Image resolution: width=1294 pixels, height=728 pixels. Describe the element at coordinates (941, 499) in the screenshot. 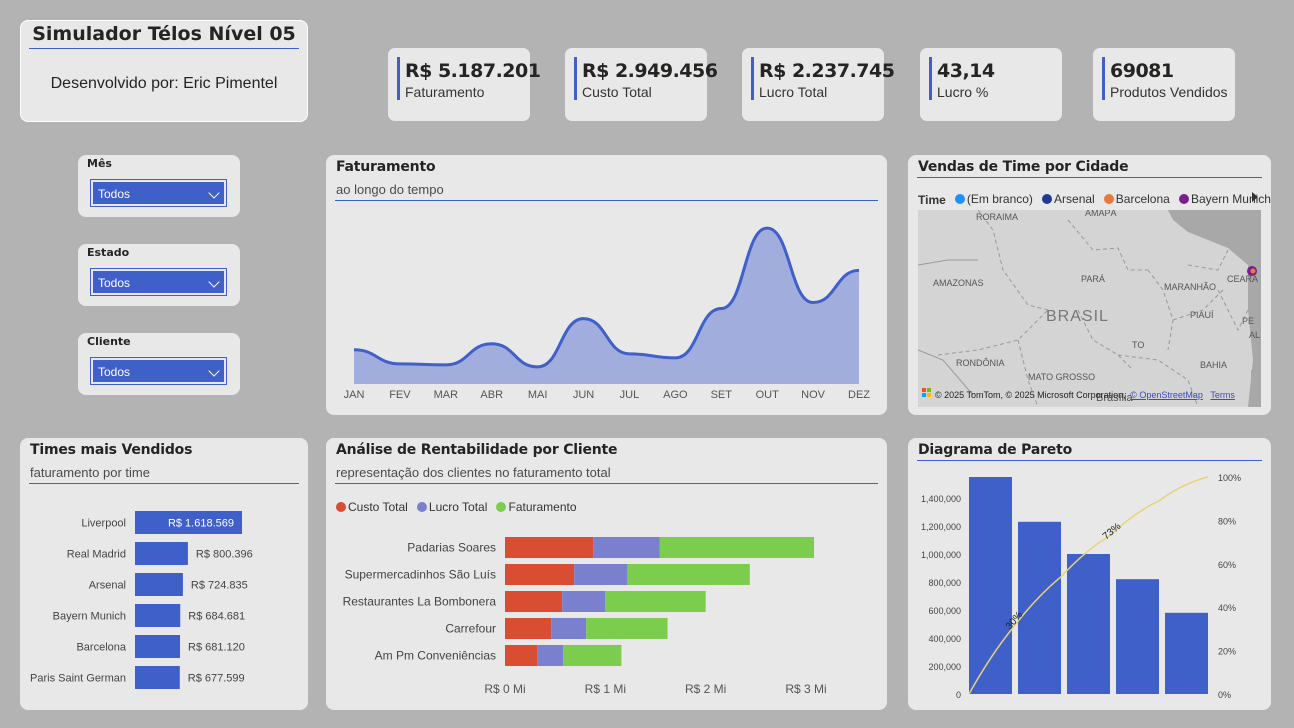

I see `y-tick-label: 1,400,000` at that location.